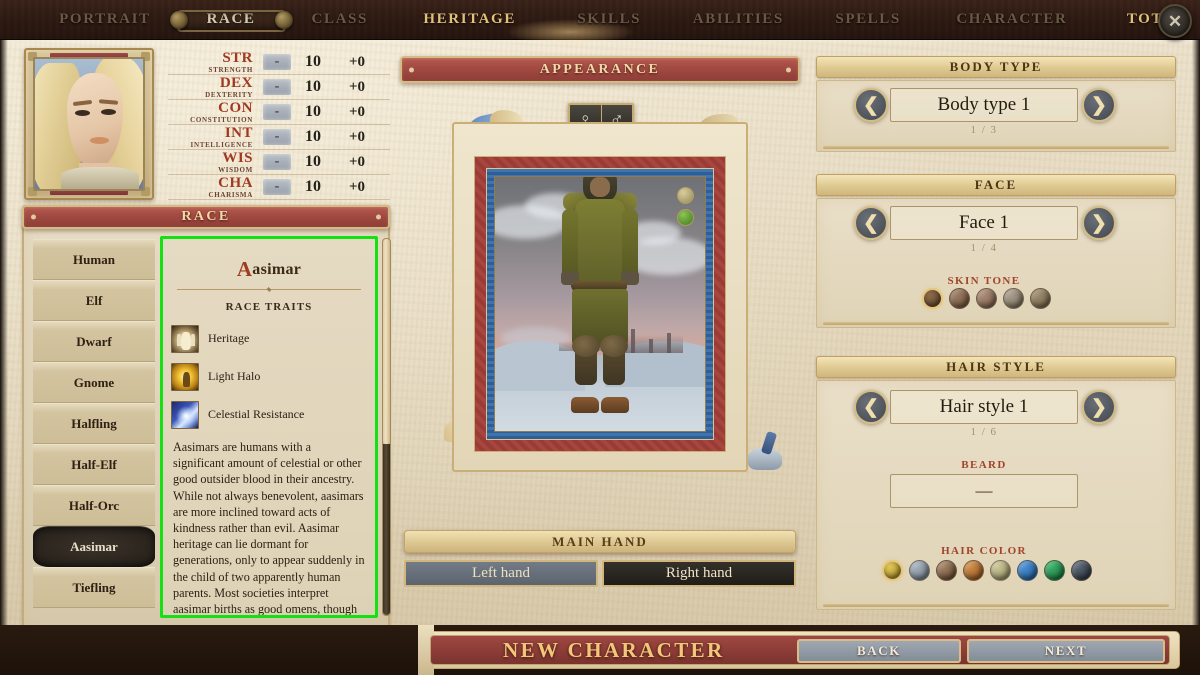 The image size is (1200, 675). I want to click on stat-row-dex: DEX DEXTERITY - 10 +0, so click(279, 87).